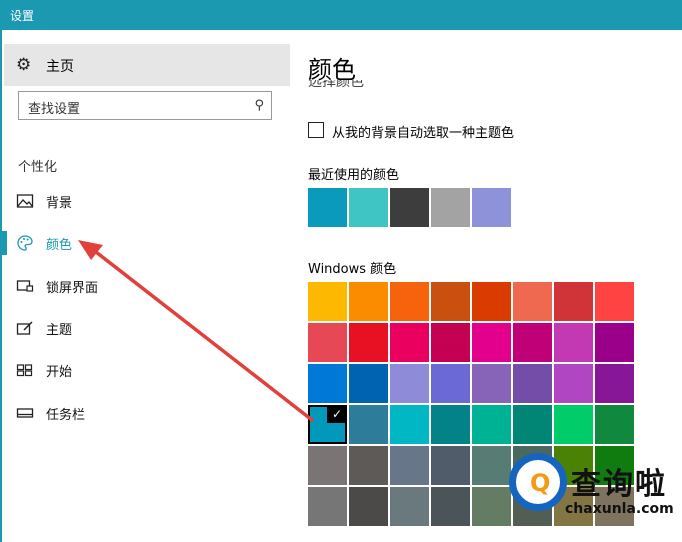 The width and height of the screenshot is (682, 542). What do you see at coordinates (147, 65) in the screenshot?
I see `sidebar-home: ⚙ 主页` at bounding box center [147, 65].